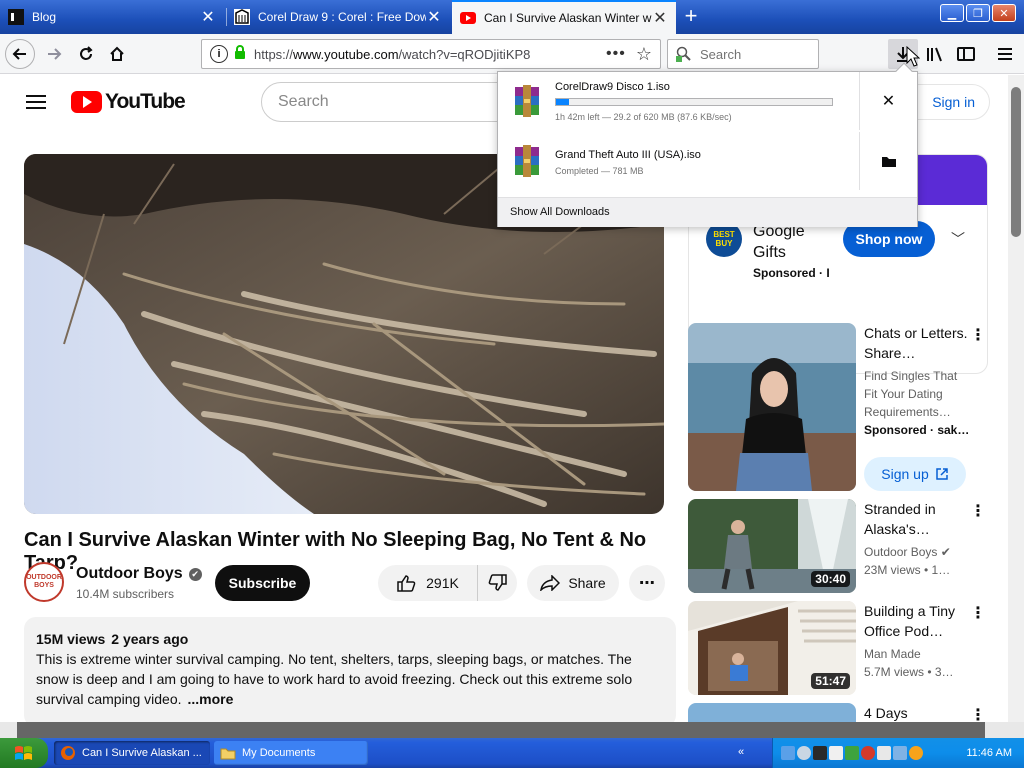 The height and width of the screenshot is (768, 1024). I want to click on upload-age: 2 years ago, so click(150, 639).